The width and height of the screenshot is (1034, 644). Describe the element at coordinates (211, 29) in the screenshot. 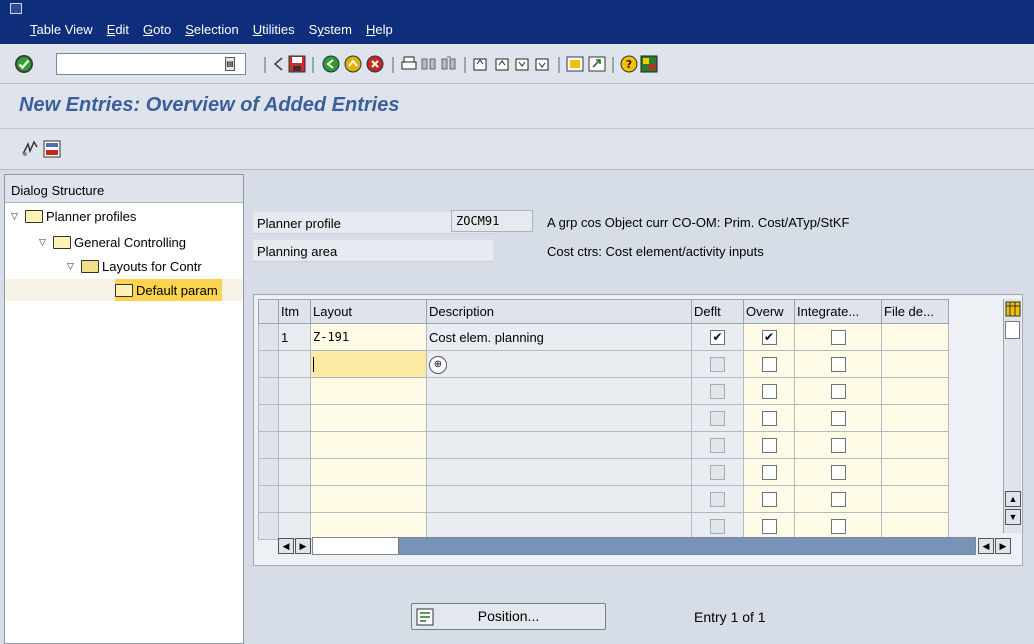

I see `menu-selection: Selection` at that location.